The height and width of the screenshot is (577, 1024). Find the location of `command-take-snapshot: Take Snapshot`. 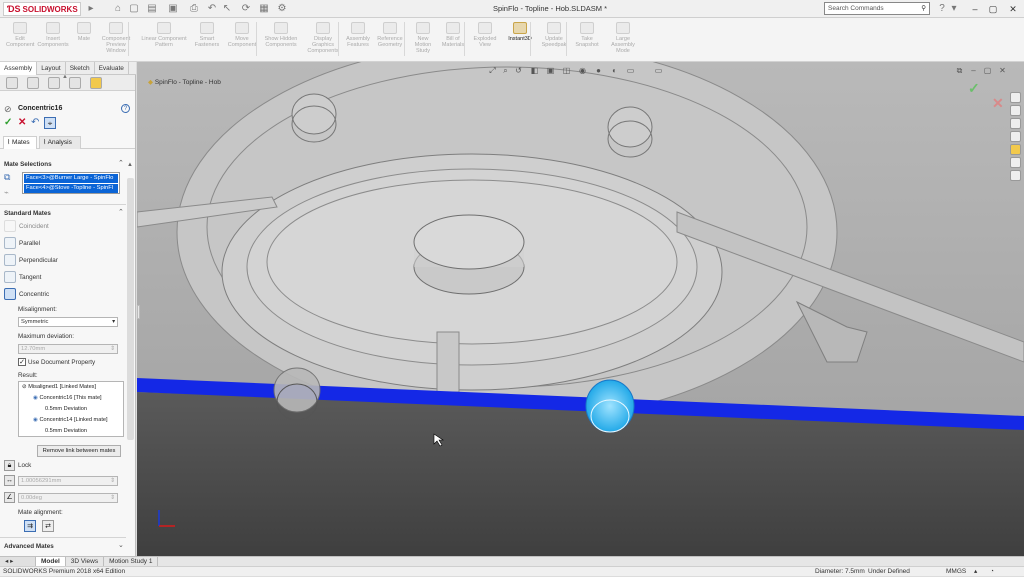

command-take-snapshot: Take Snapshot is located at coordinates (587, 35).